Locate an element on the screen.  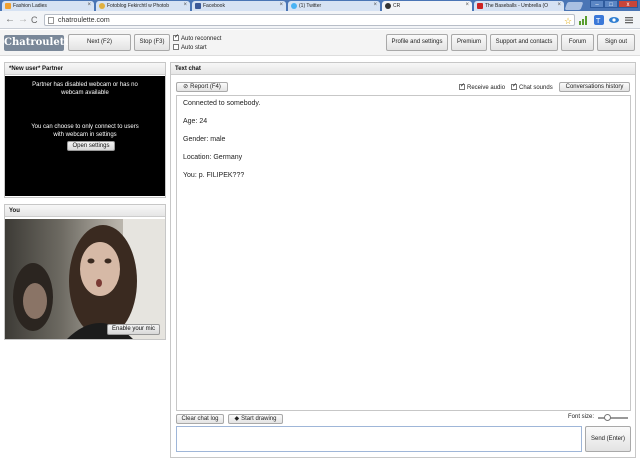
drawing-diamond-icon: ◆ is located at coordinates (237, 419).